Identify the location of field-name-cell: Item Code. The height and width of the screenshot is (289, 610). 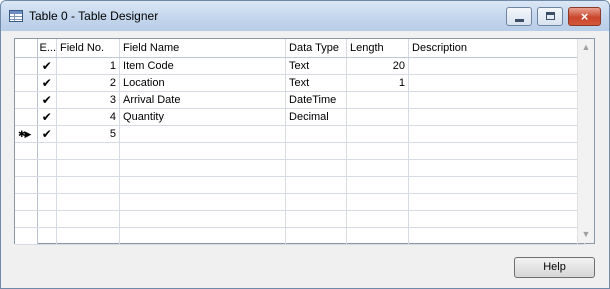
(203, 66).